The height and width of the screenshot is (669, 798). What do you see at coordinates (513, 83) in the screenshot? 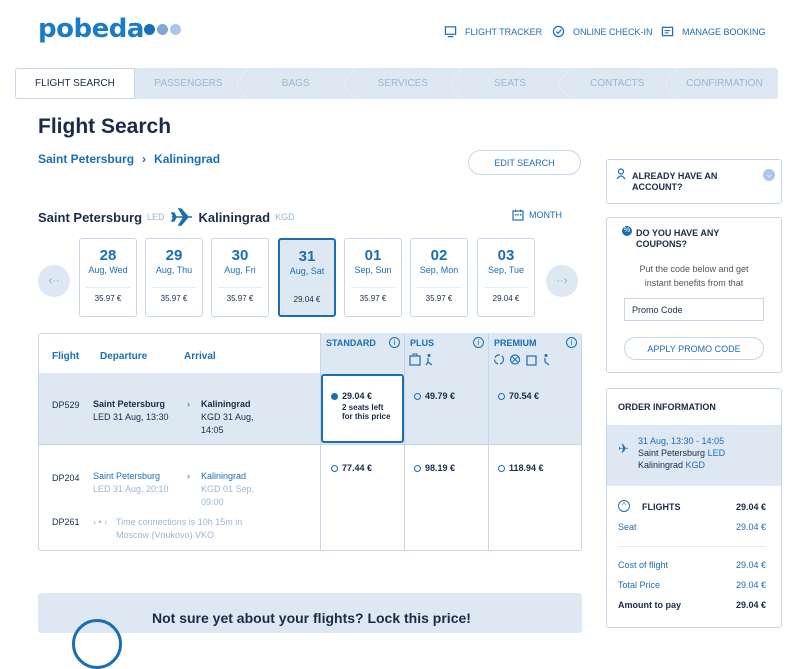
I see `step-seats: SEATS` at bounding box center [513, 83].